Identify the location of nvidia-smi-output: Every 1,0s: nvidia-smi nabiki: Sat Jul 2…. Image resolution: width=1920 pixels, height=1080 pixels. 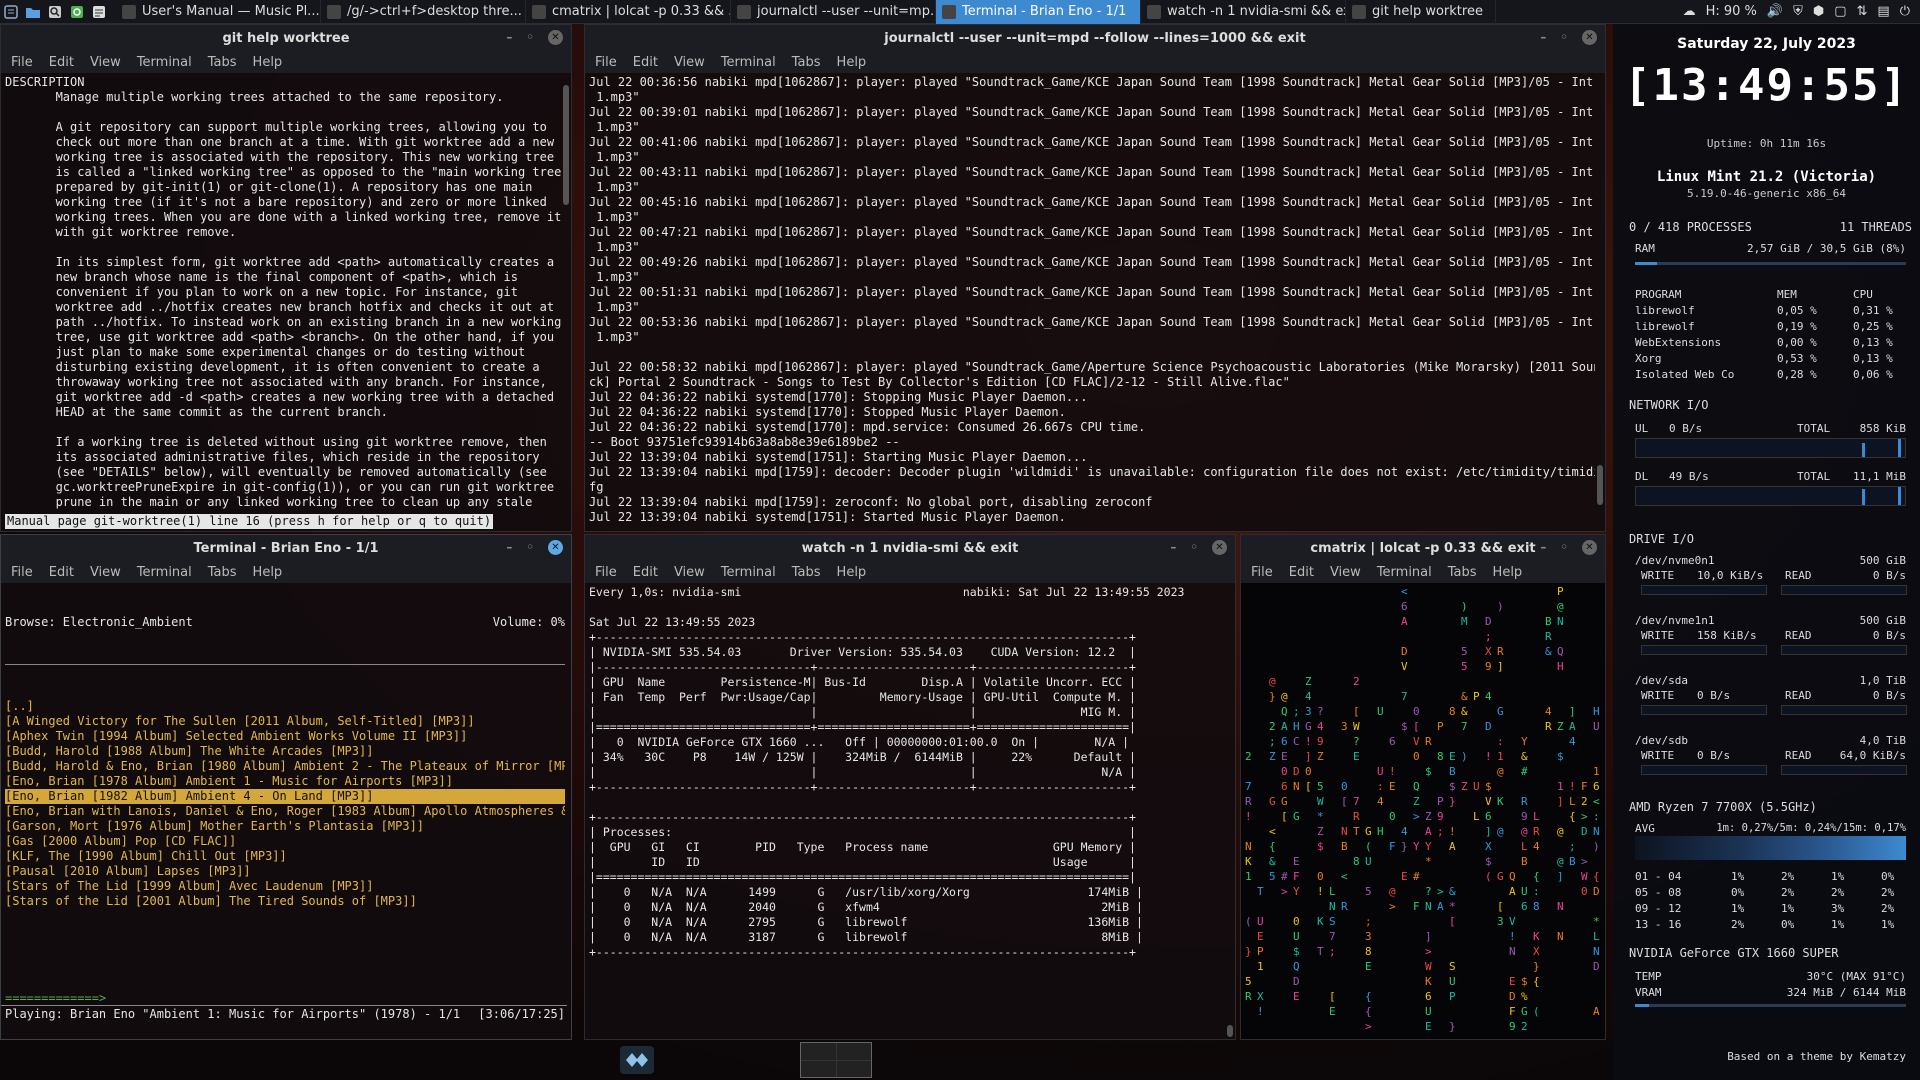
(905, 809).